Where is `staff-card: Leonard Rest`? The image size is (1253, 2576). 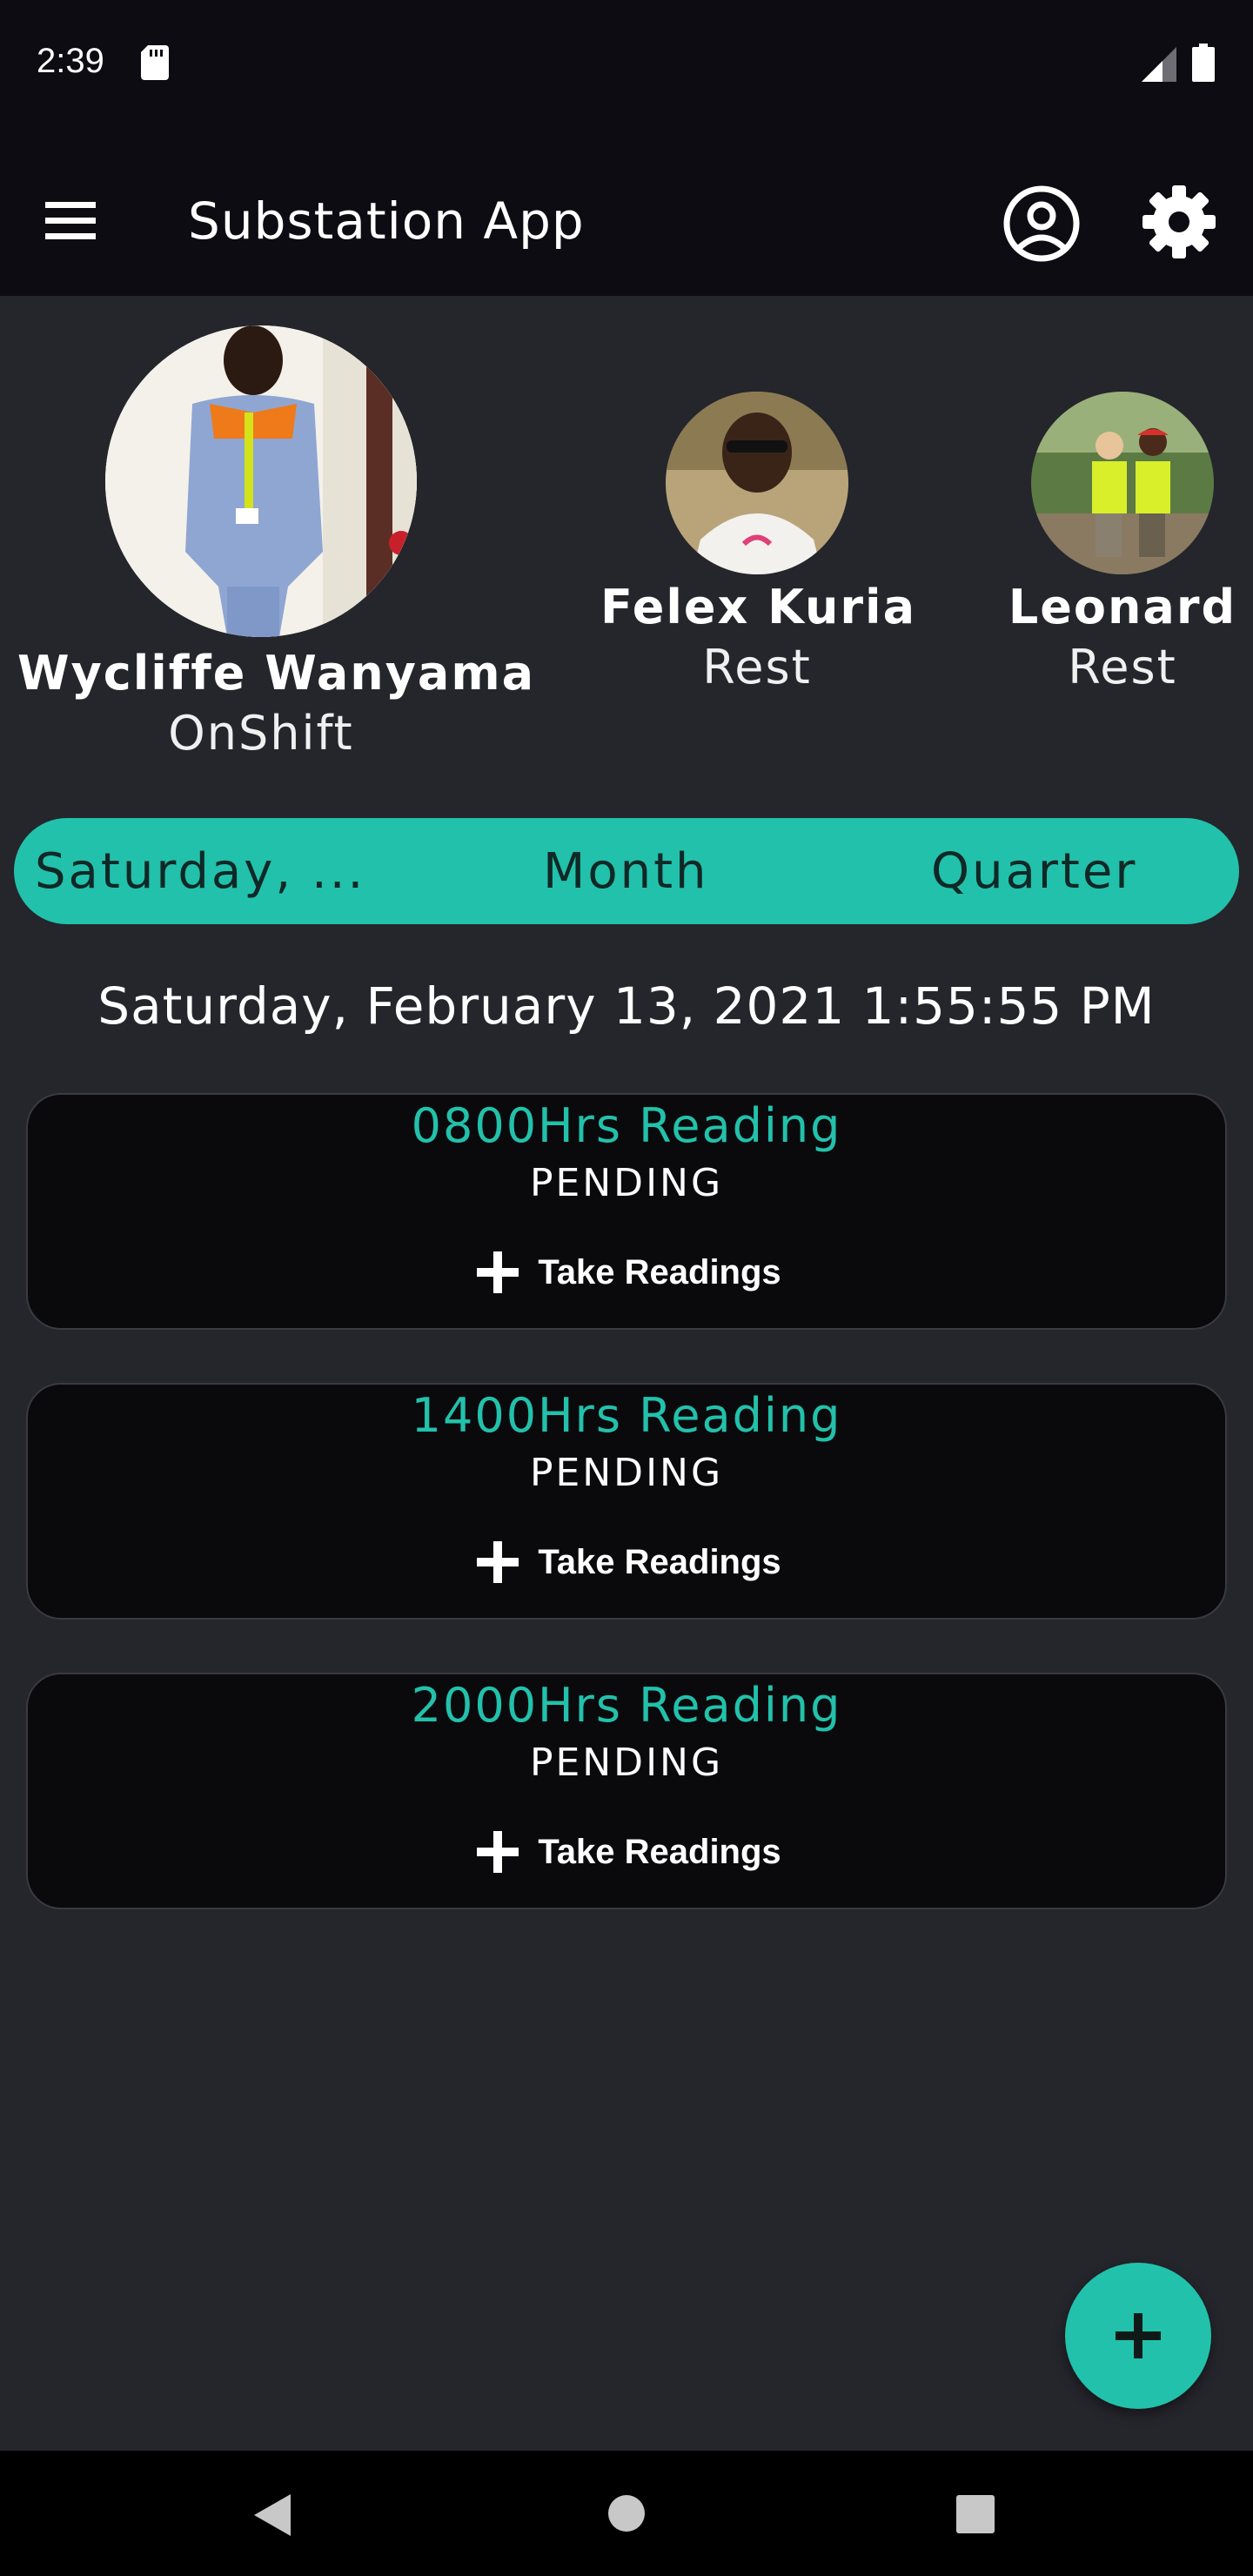 staff-card: Leonard Rest is located at coordinates (1122, 543).